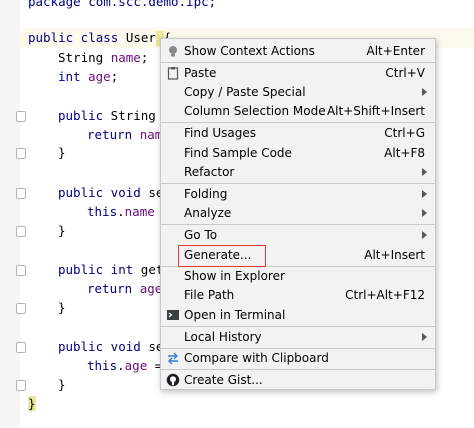  I want to click on menu-item-label: Open in Terminal, so click(235, 315).